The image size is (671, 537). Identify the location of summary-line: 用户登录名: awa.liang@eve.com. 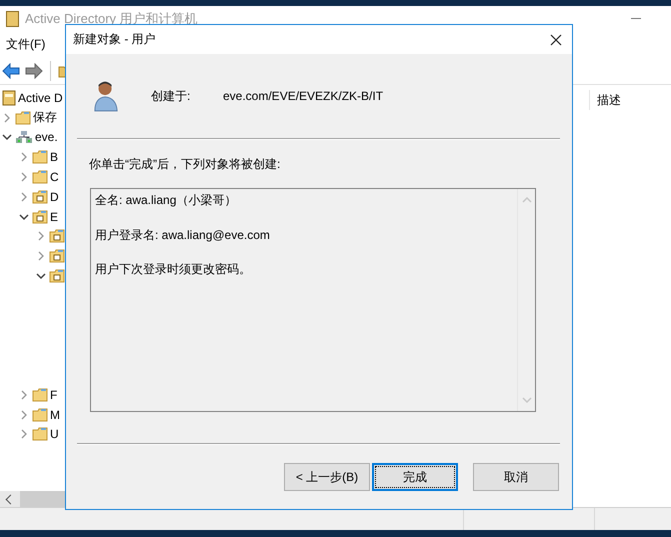
(183, 235).